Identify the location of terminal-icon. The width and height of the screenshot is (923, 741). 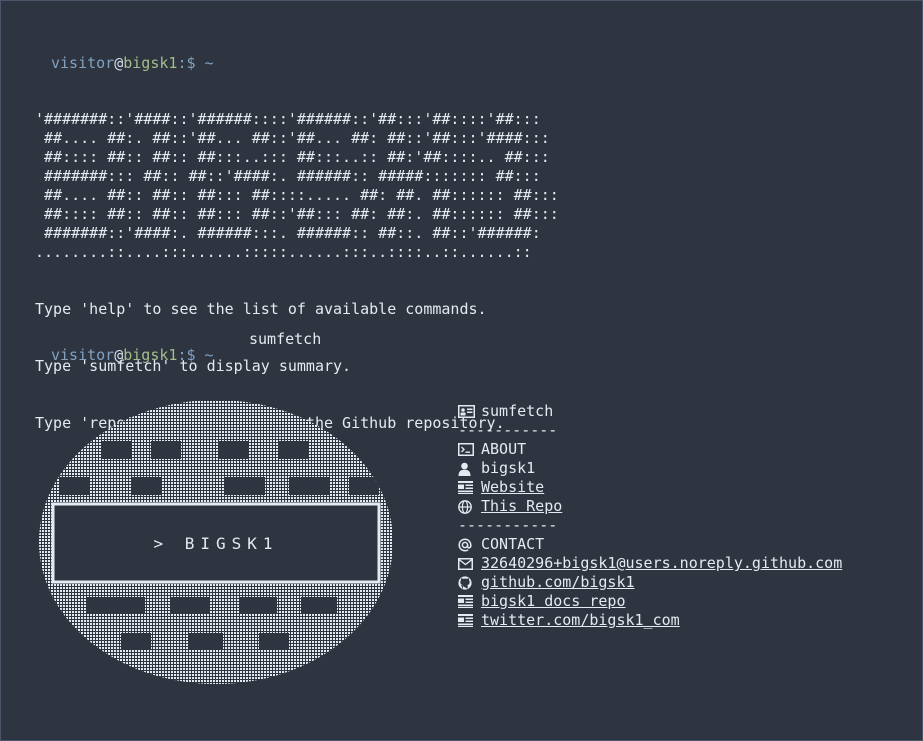
(467, 449).